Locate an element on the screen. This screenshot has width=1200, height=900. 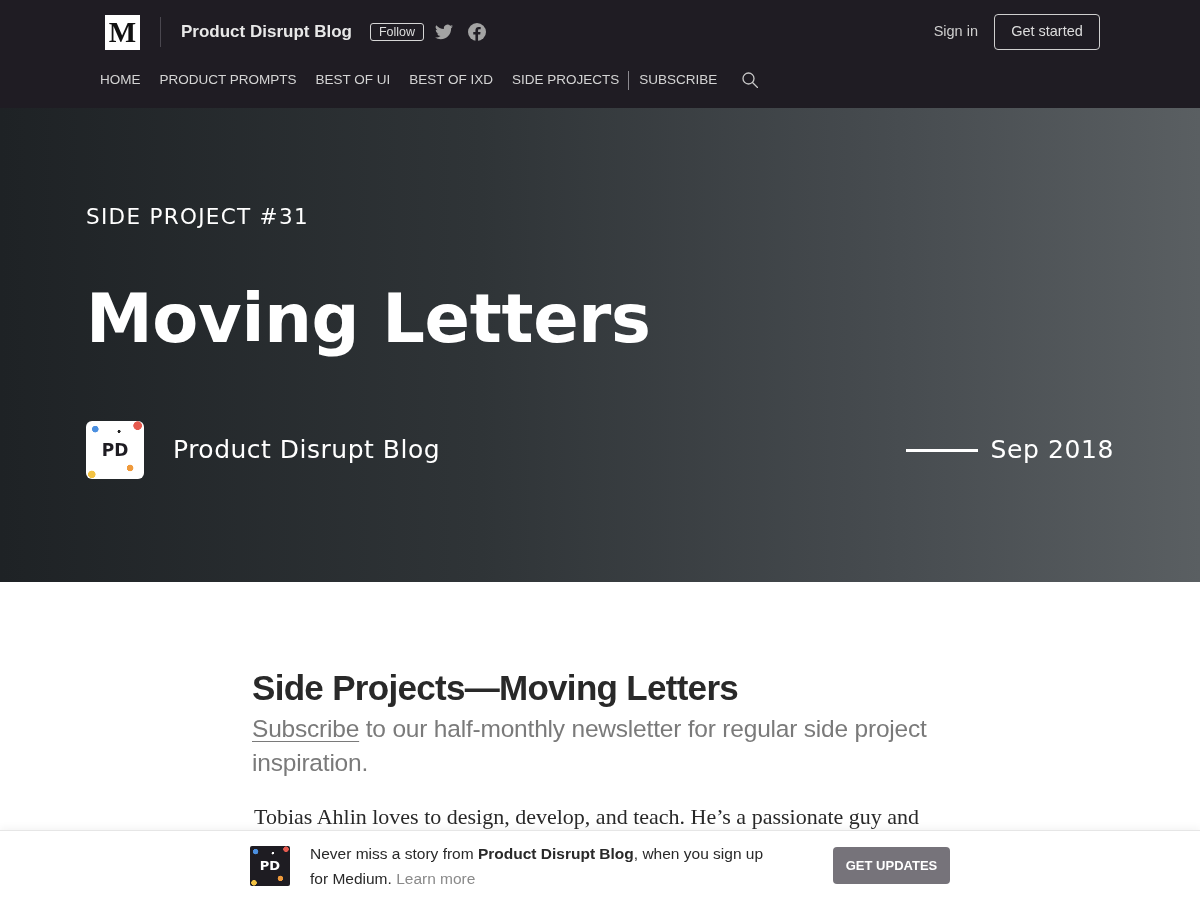
post-kicker: SIDE PROJECT #31 is located at coordinates (198, 217).